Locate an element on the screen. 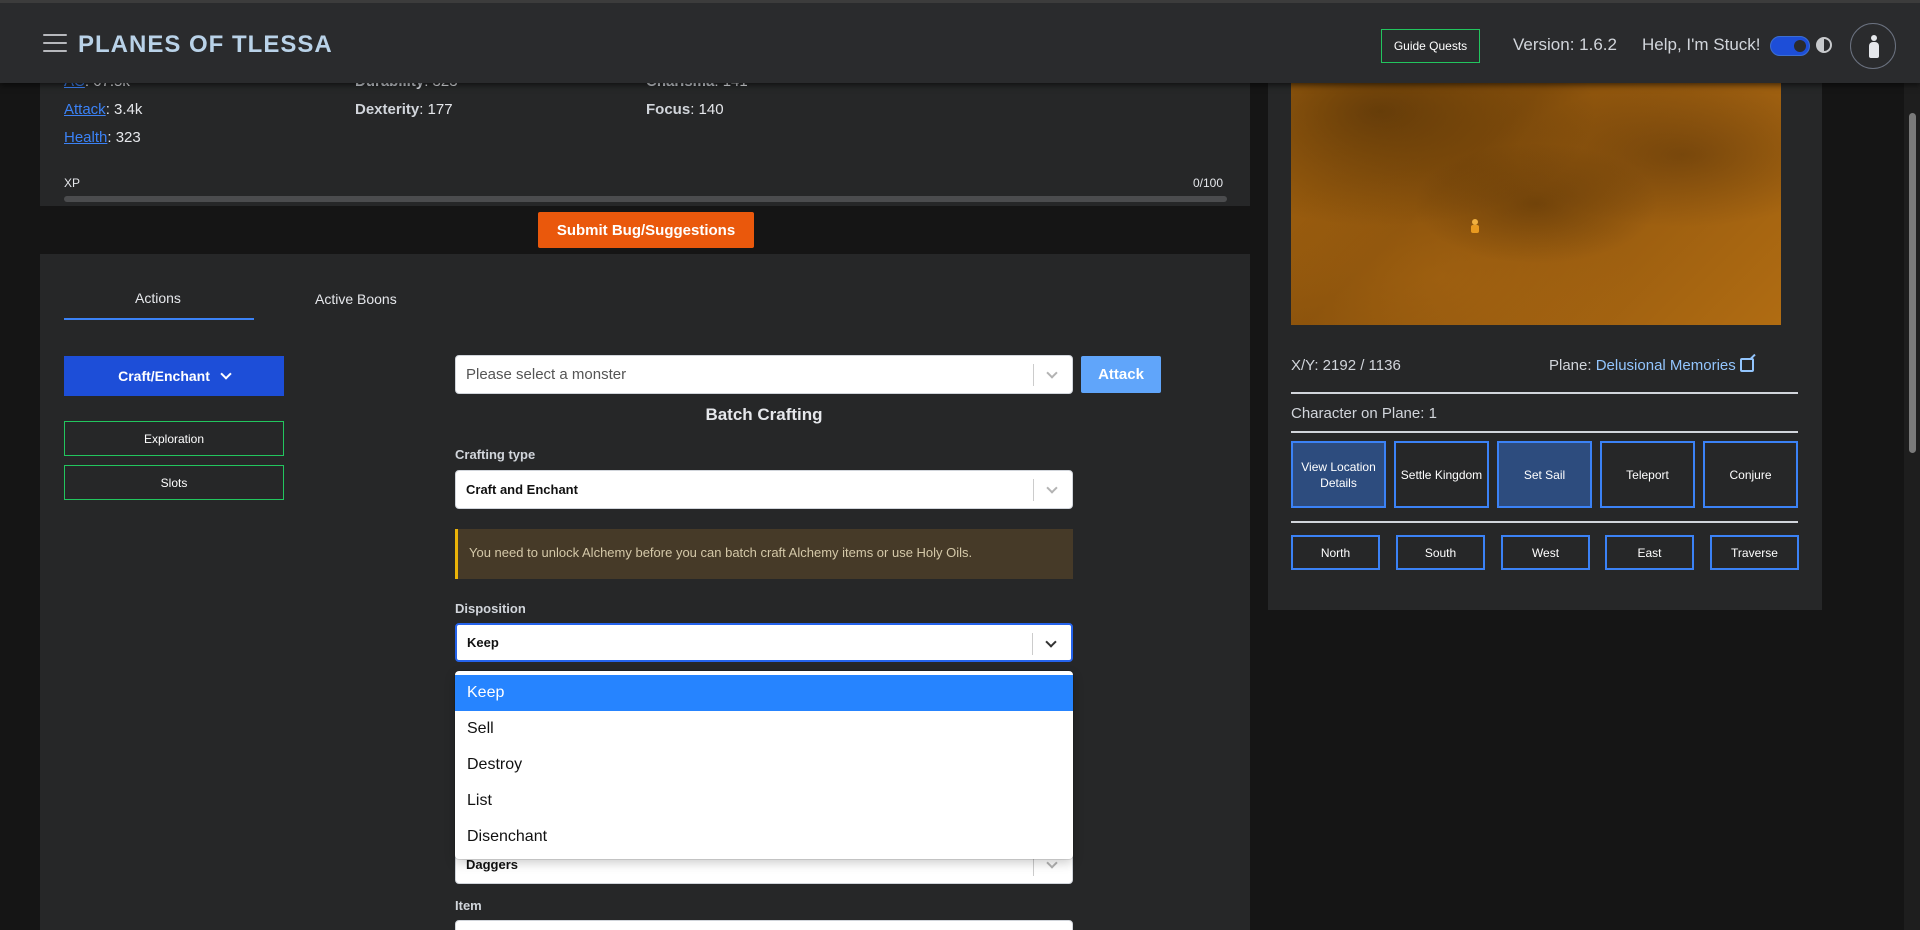  craft-enchant-label: Craft/Enchant is located at coordinates (164, 376).